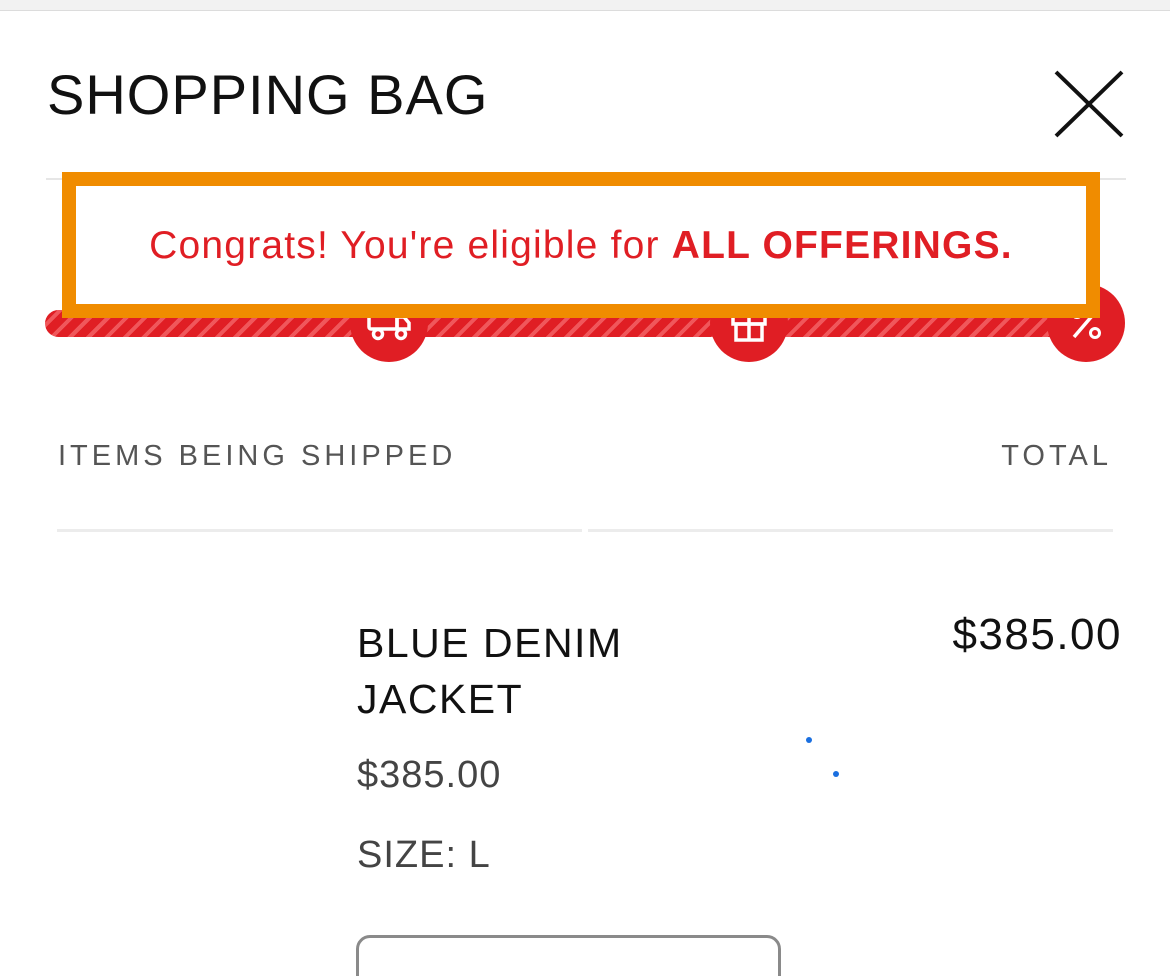  I want to click on close-icon, so click(1089, 104).